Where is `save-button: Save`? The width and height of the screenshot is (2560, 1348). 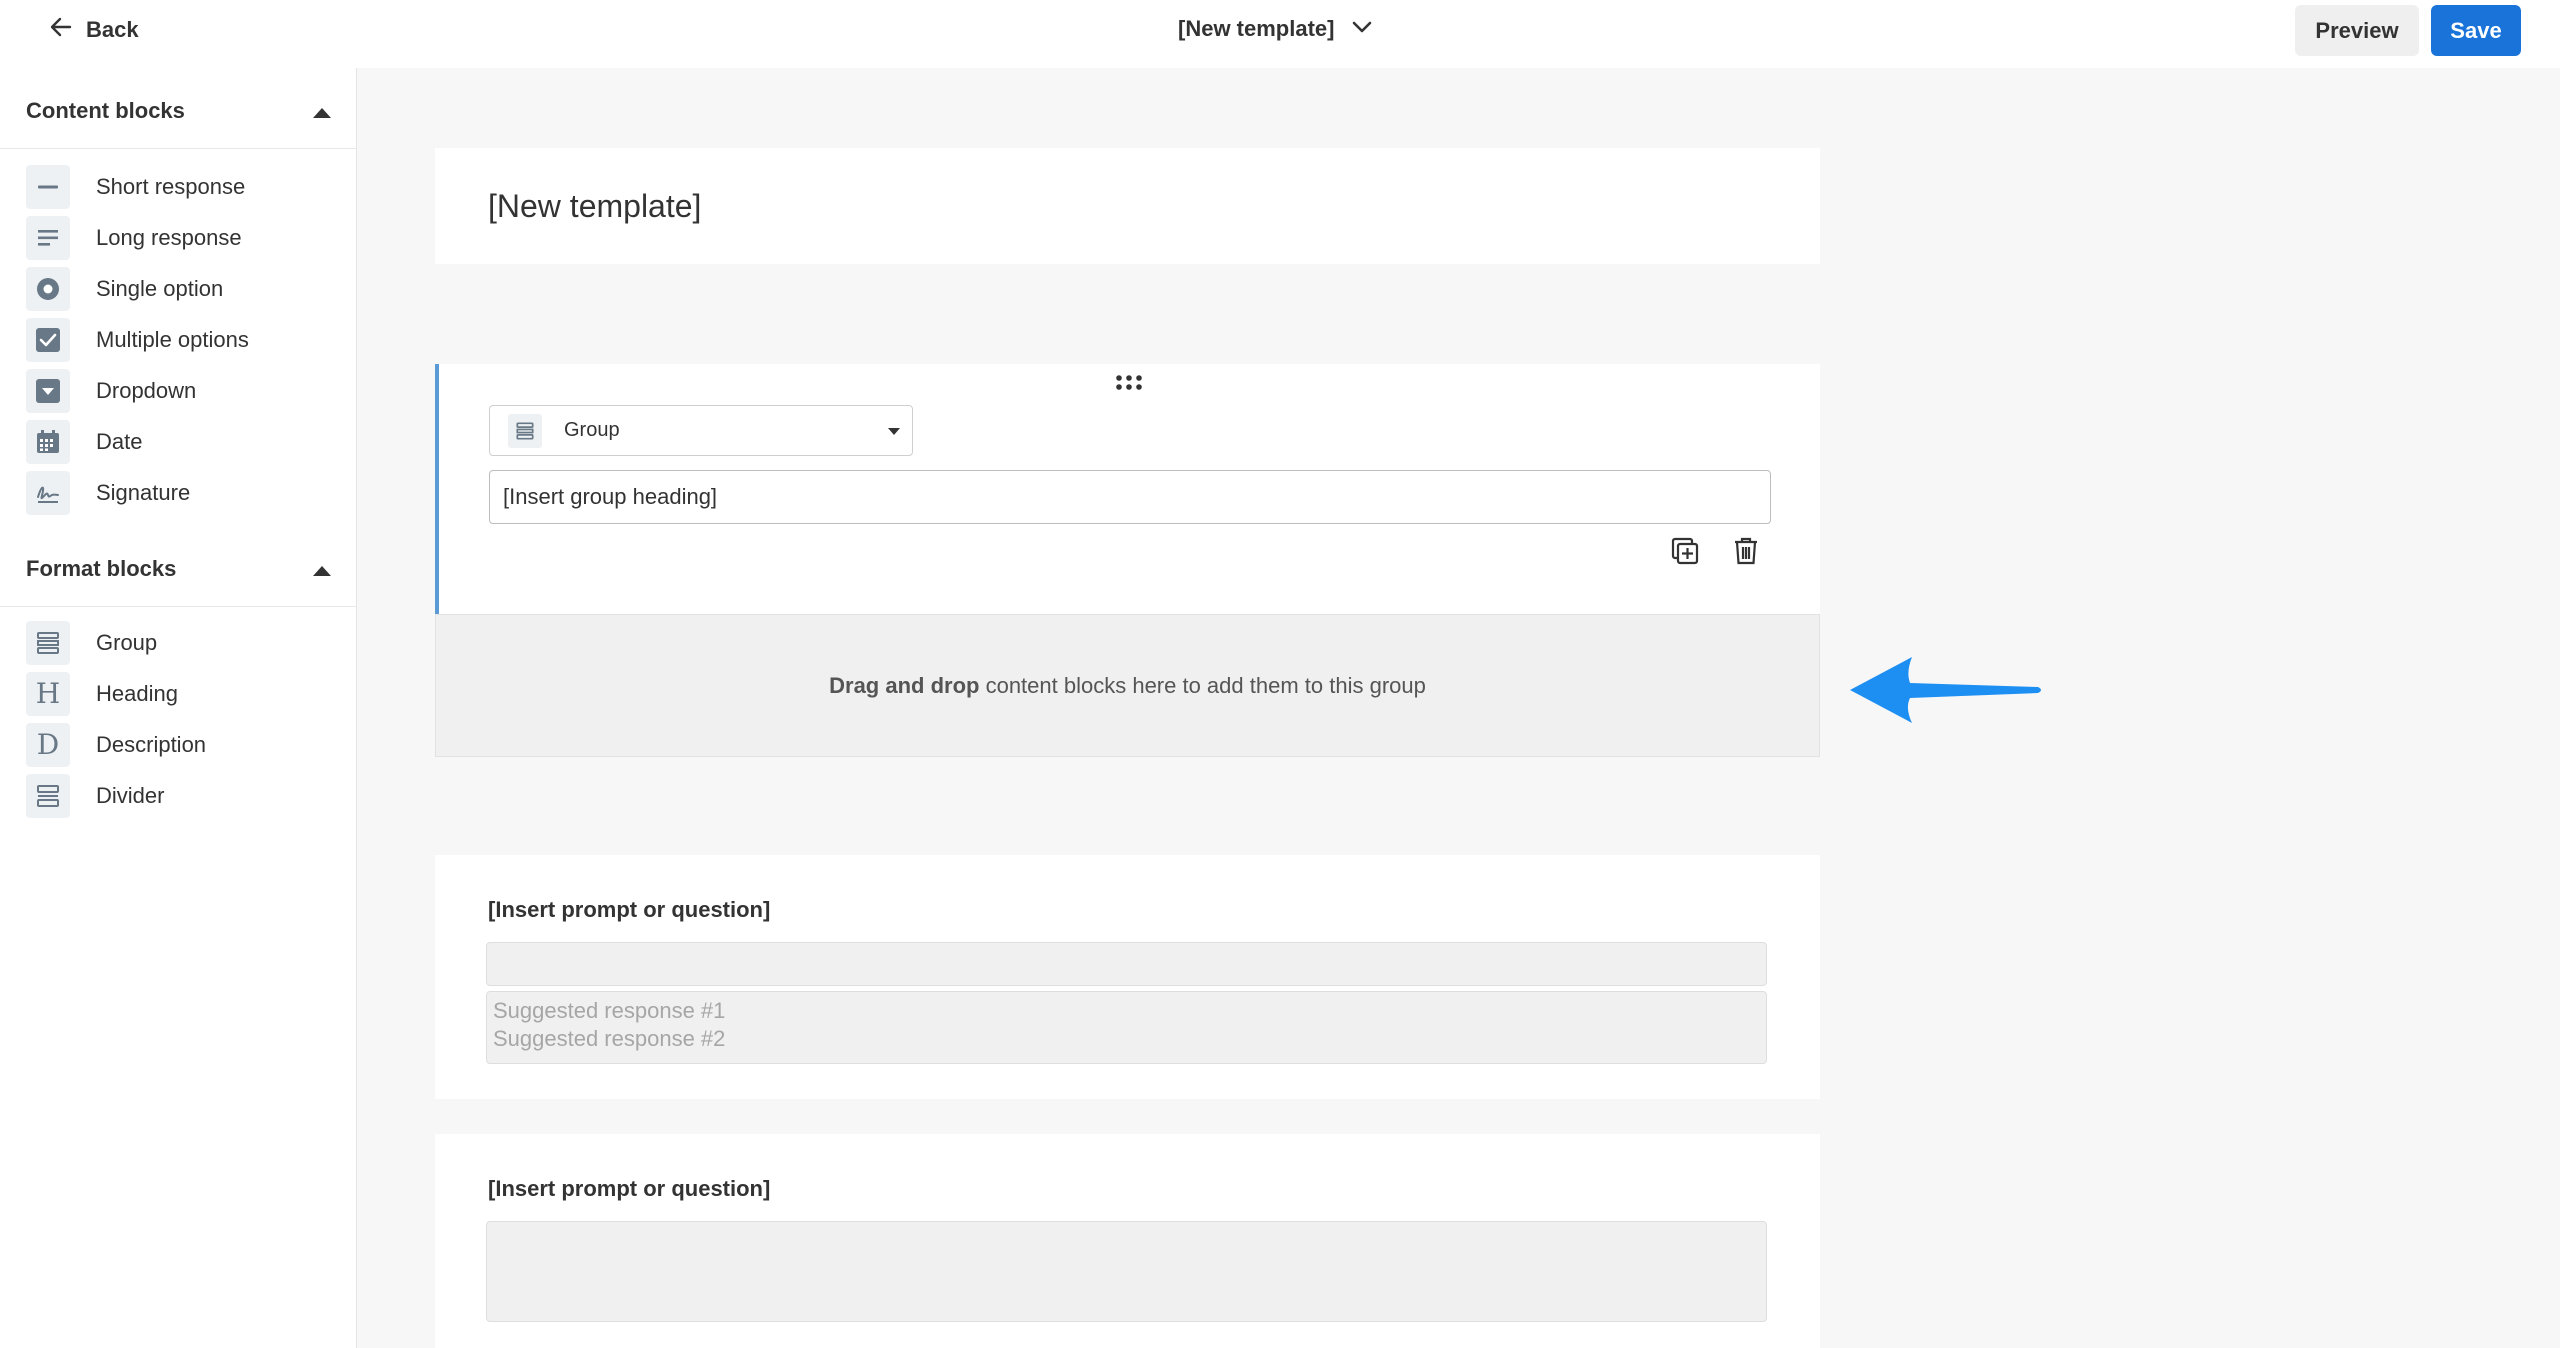
save-button: Save is located at coordinates (2476, 30).